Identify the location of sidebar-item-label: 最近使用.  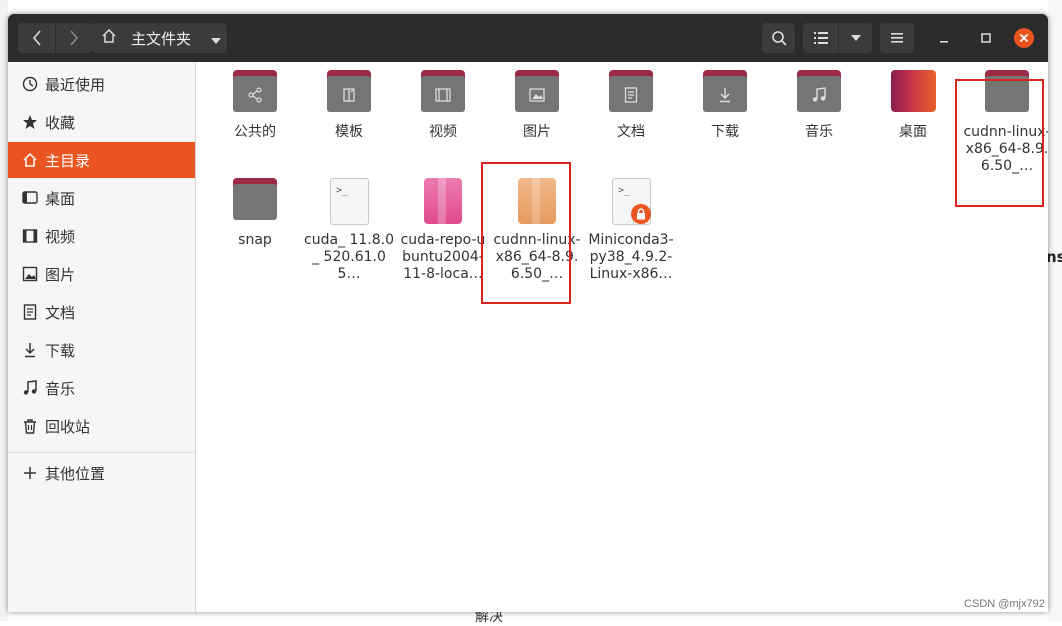
(75, 84).